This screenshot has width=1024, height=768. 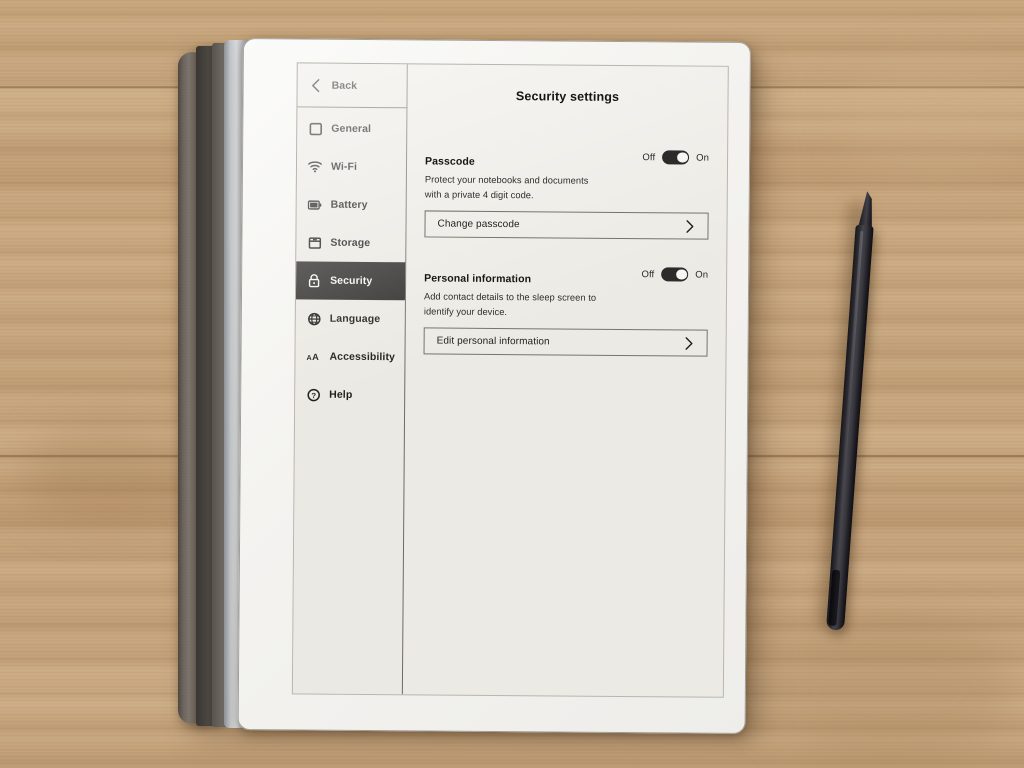 I want to click on sidebar-item-label: Battery, so click(x=349, y=204).